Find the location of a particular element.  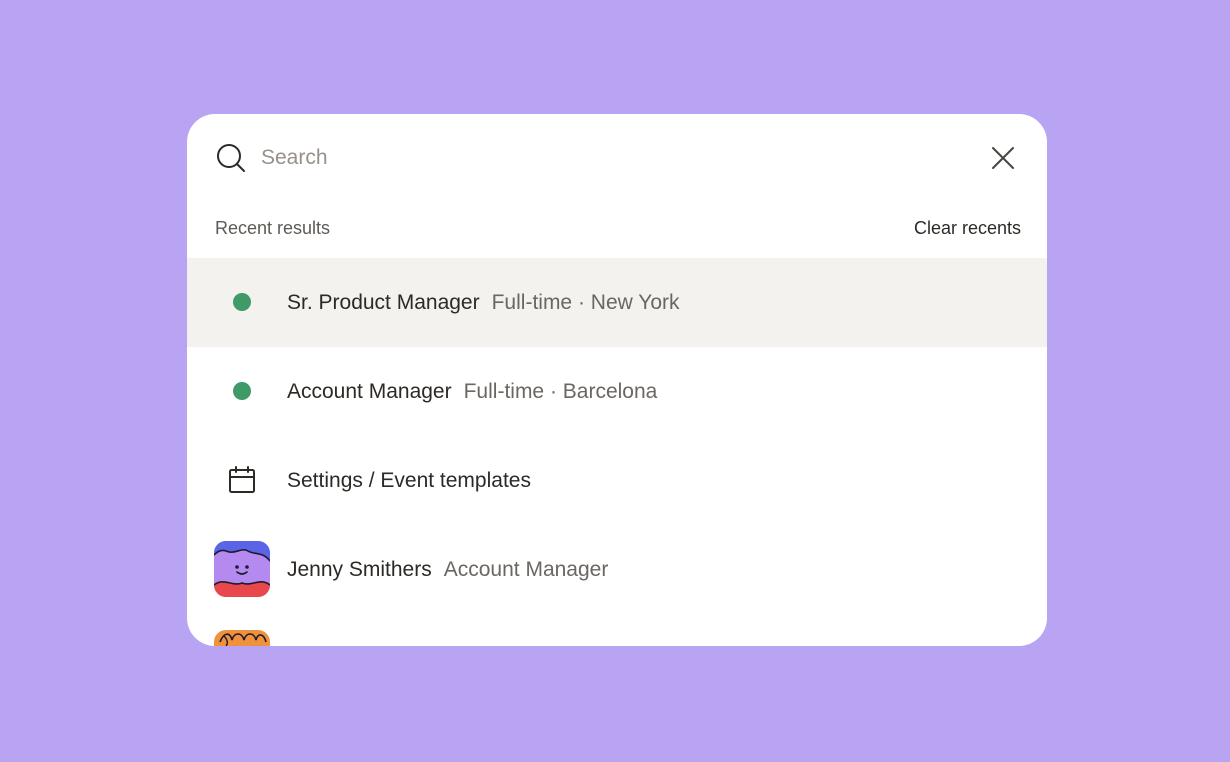

result-subtitle: Full-time · Barcelona is located at coordinates (560, 391).